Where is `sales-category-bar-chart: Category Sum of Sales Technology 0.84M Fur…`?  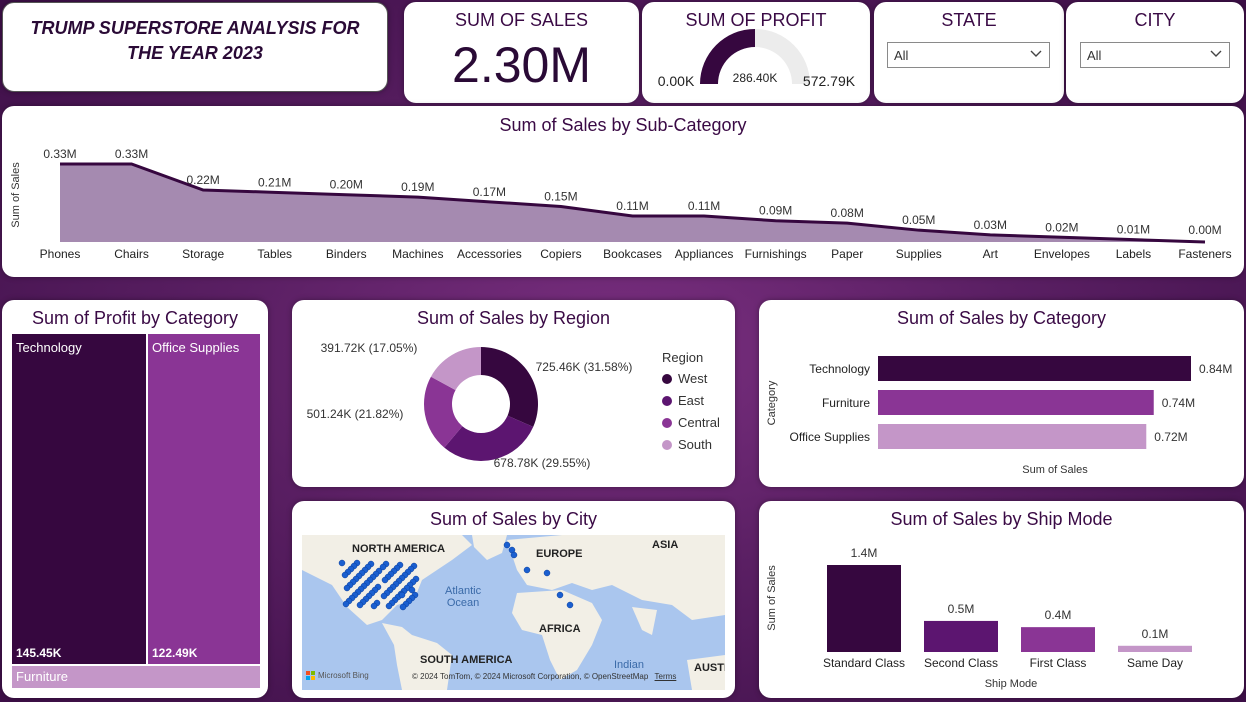 sales-category-bar-chart: Category Sum of Sales Technology 0.84M Fur… is located at coordinates (999, 416).